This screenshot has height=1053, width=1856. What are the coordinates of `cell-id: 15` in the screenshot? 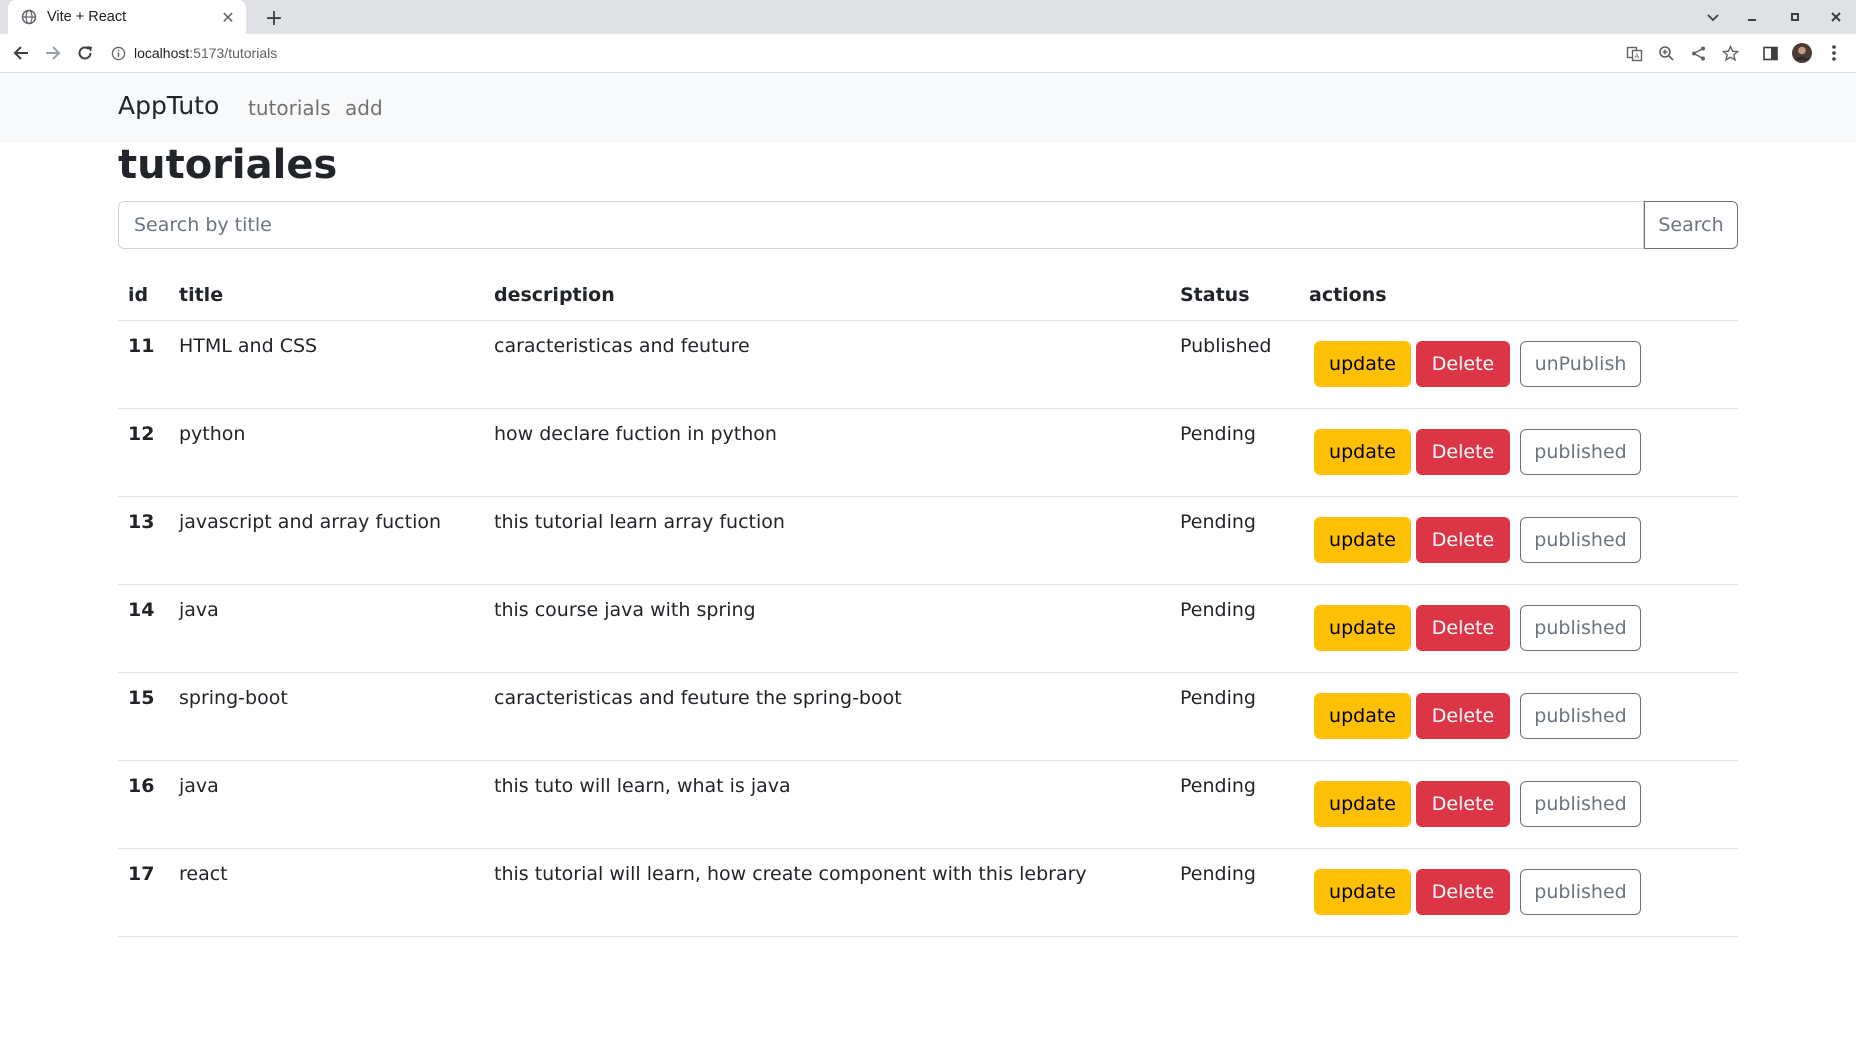 It's located at (143, 716).